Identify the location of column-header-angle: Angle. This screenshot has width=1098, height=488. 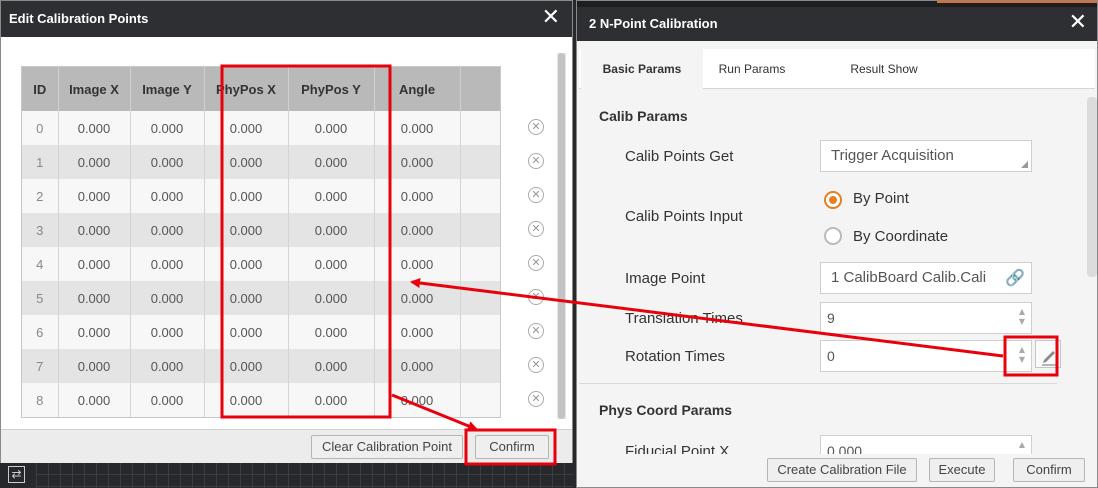
(417, 89).